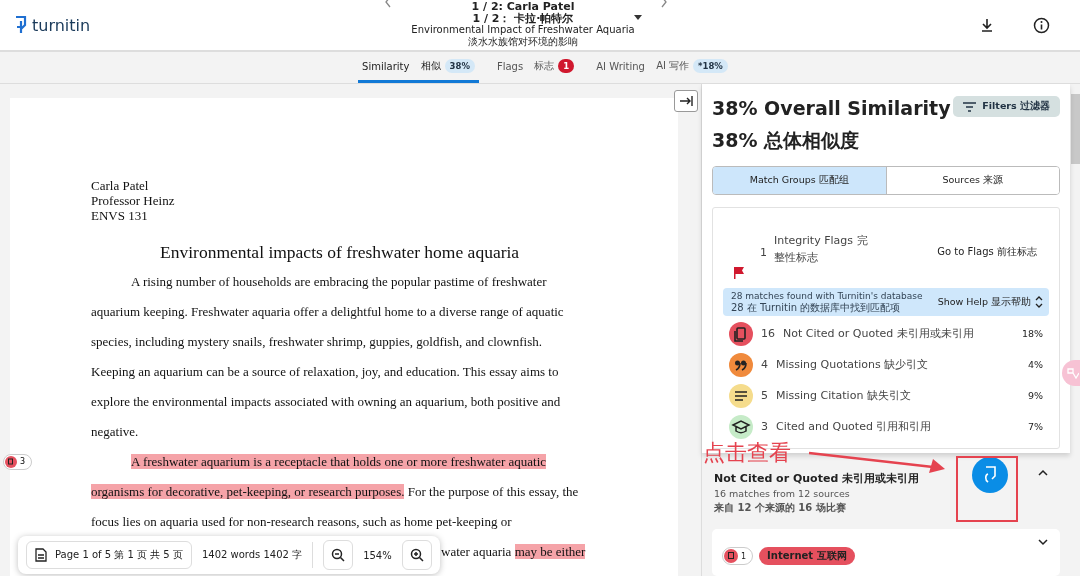 Image resolution: width=1080 pixels, height=576 pixels. I want to click on word-count: 1402 words 1402 字, so click(252, 555).